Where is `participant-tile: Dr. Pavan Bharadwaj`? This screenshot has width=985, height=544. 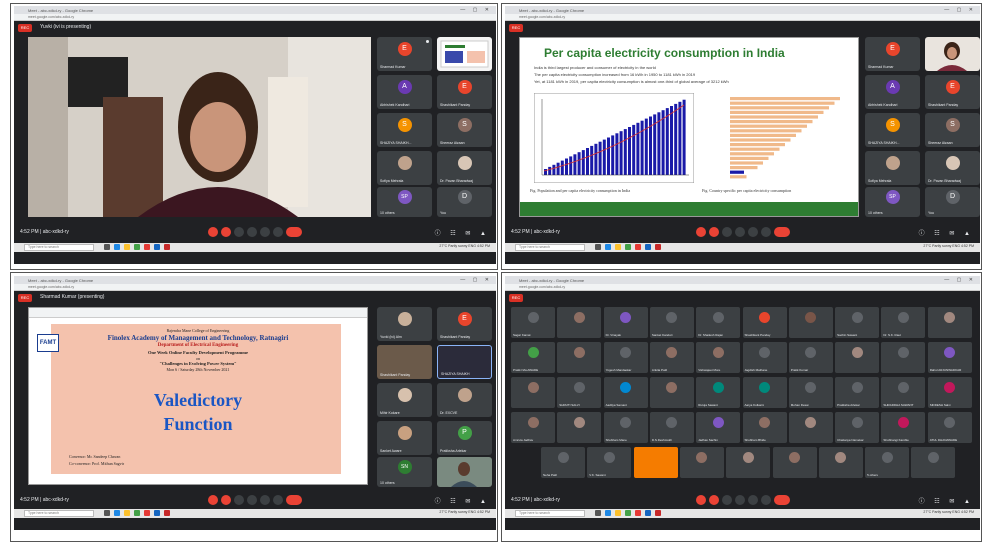 participant-tile: Dr. Pavan Bharadwaj is located at coordinates (464, 168).